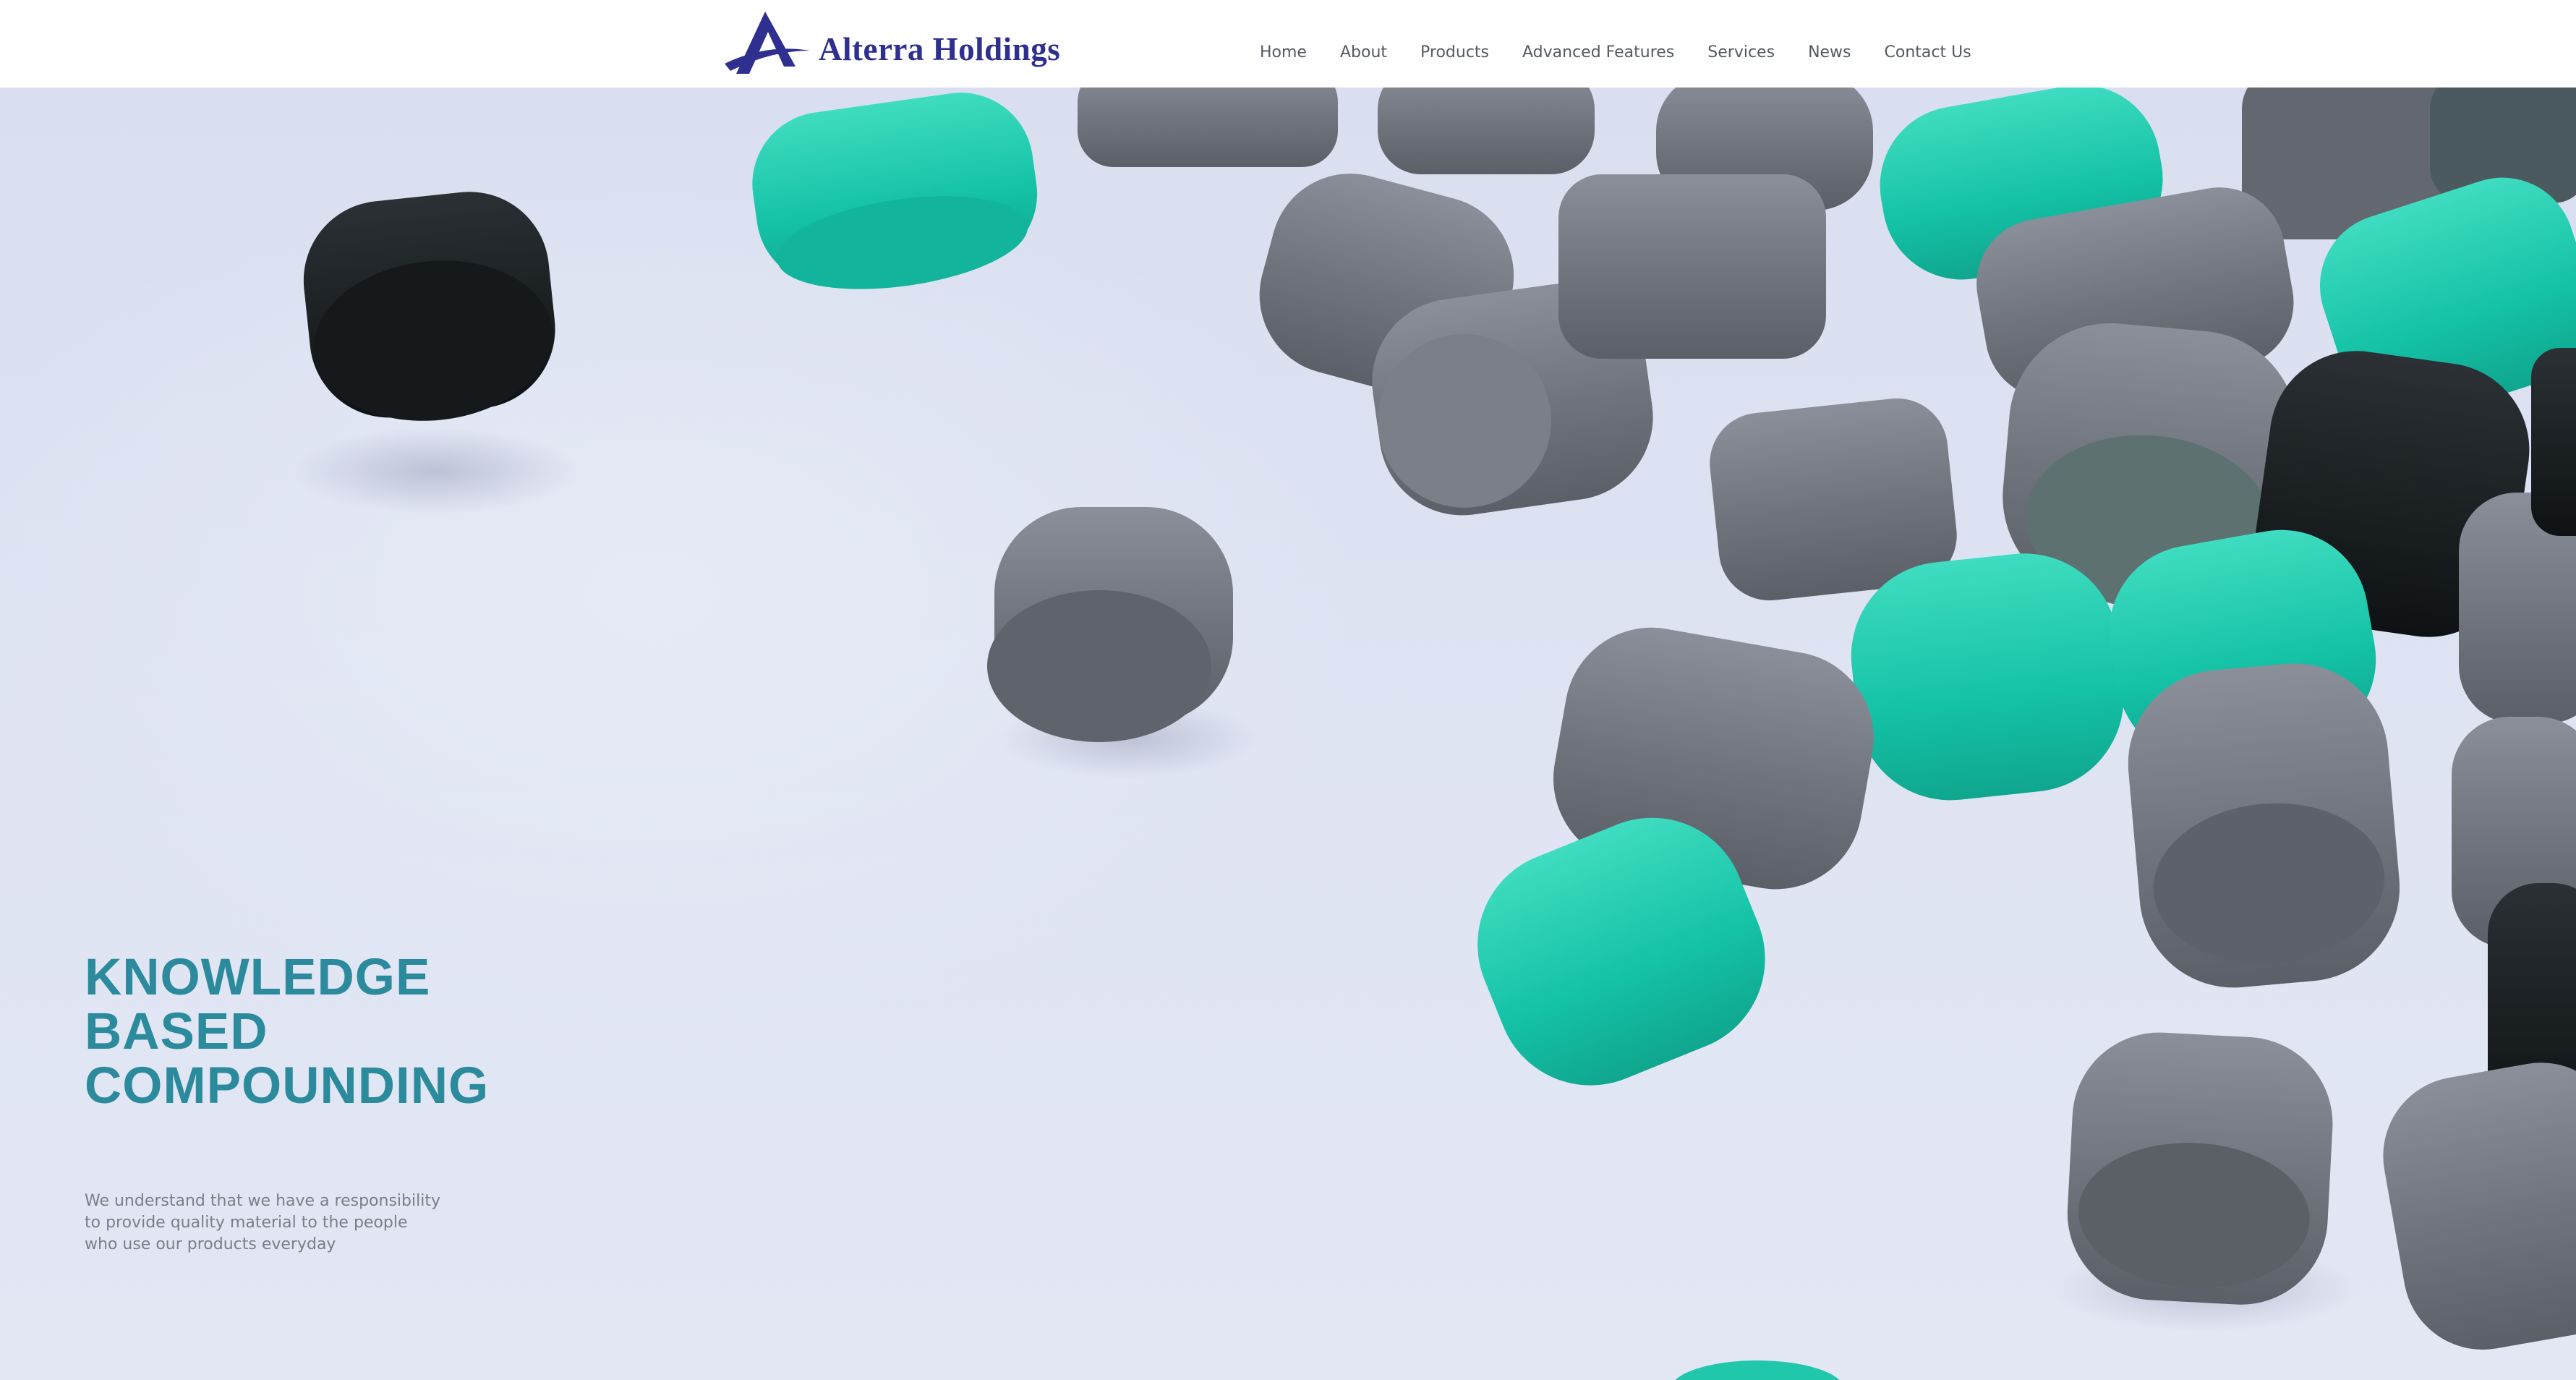  What do you see at coordinates (287, 1086) in the screenshot?
I see `headline-line: COMPOUNDING` at bounding box center [287, 1086].